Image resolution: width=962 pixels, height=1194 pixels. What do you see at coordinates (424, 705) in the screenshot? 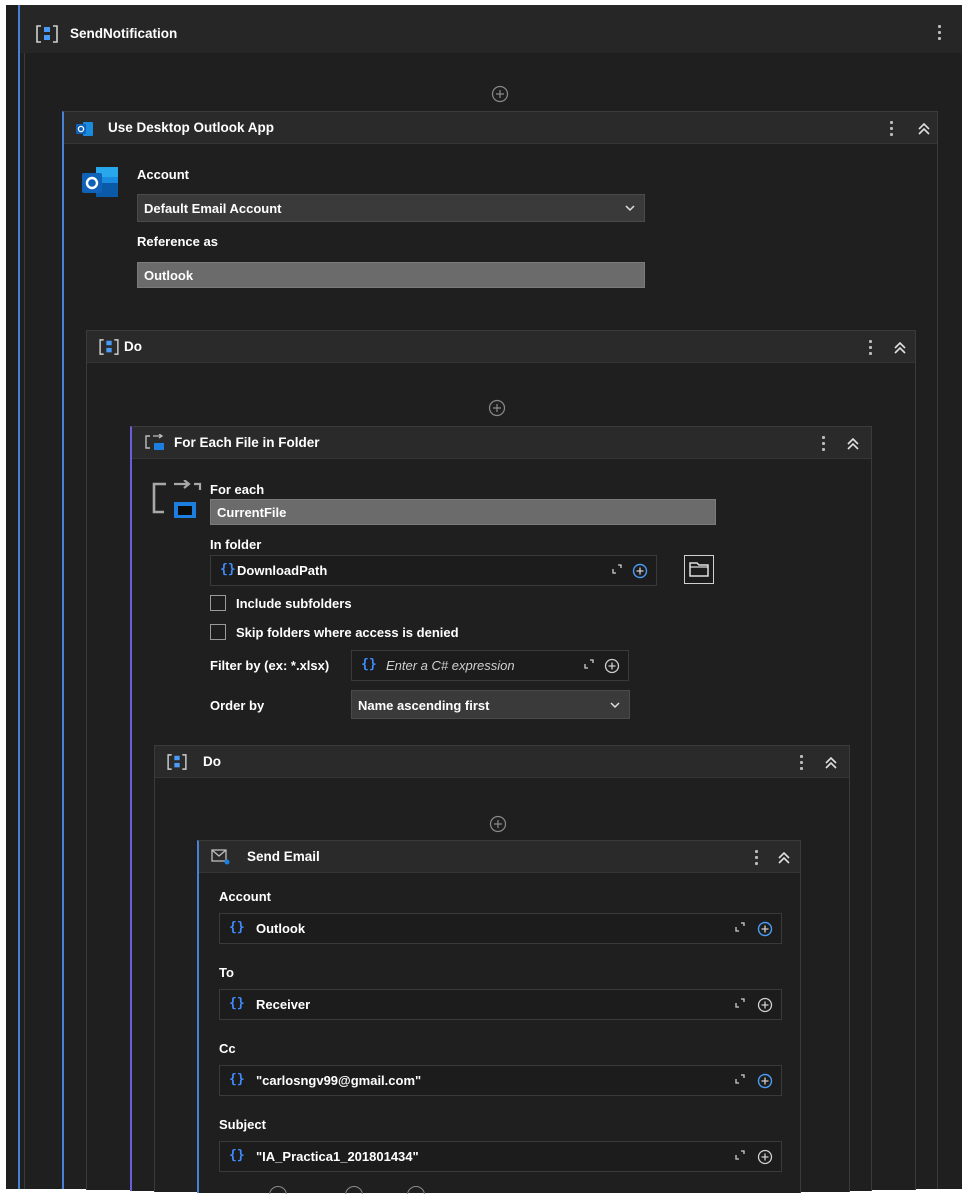
I see `order-by-value: Name ascending first` at bounding box center [424, 705].